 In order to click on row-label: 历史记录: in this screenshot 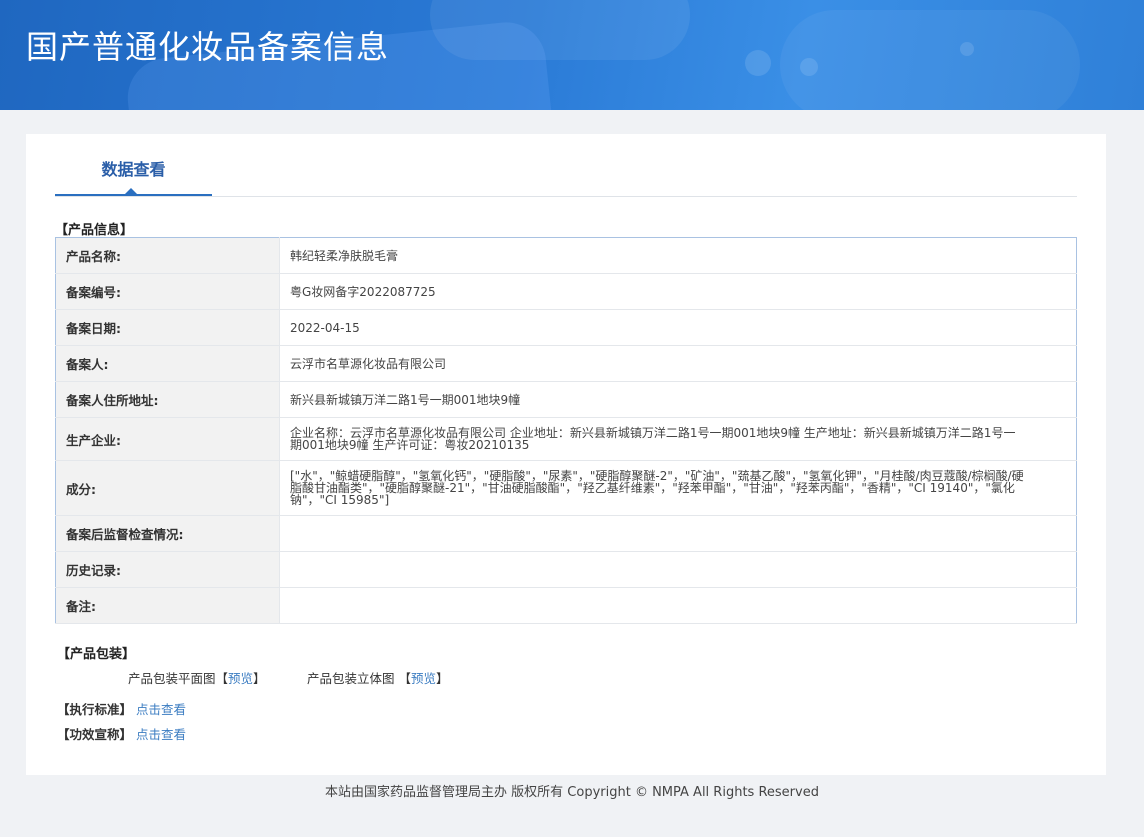, I will do `click(167, 569)`.